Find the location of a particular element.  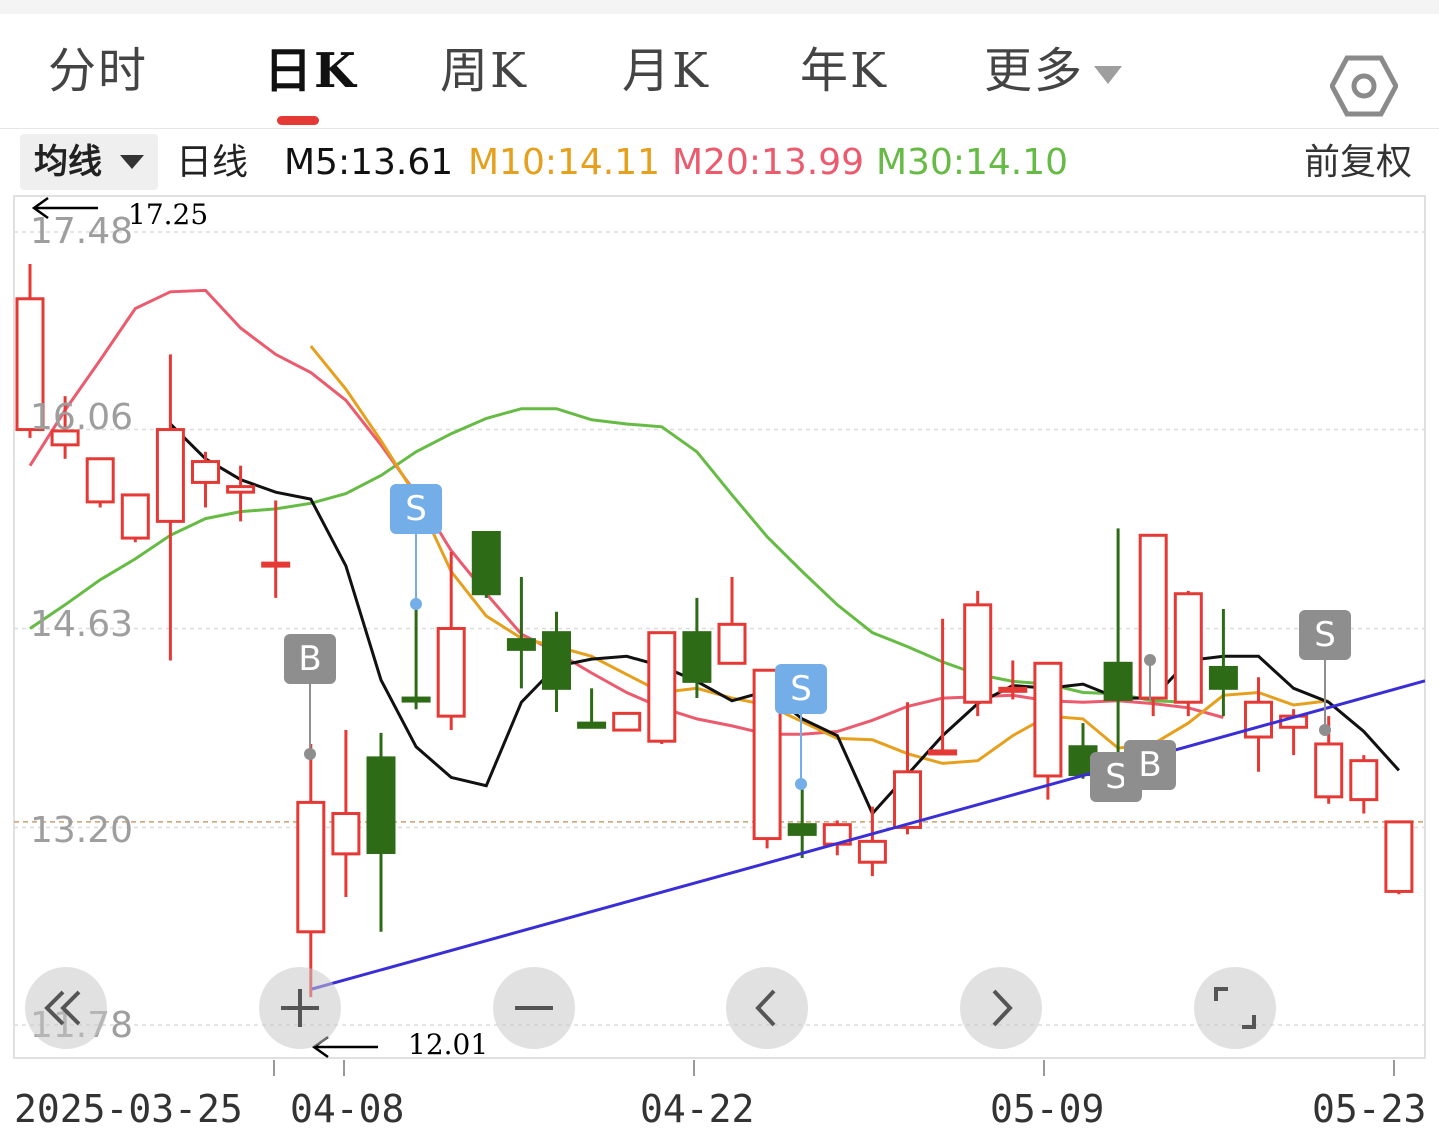

chevron-left-icon is located at coordinates (765, 1008).